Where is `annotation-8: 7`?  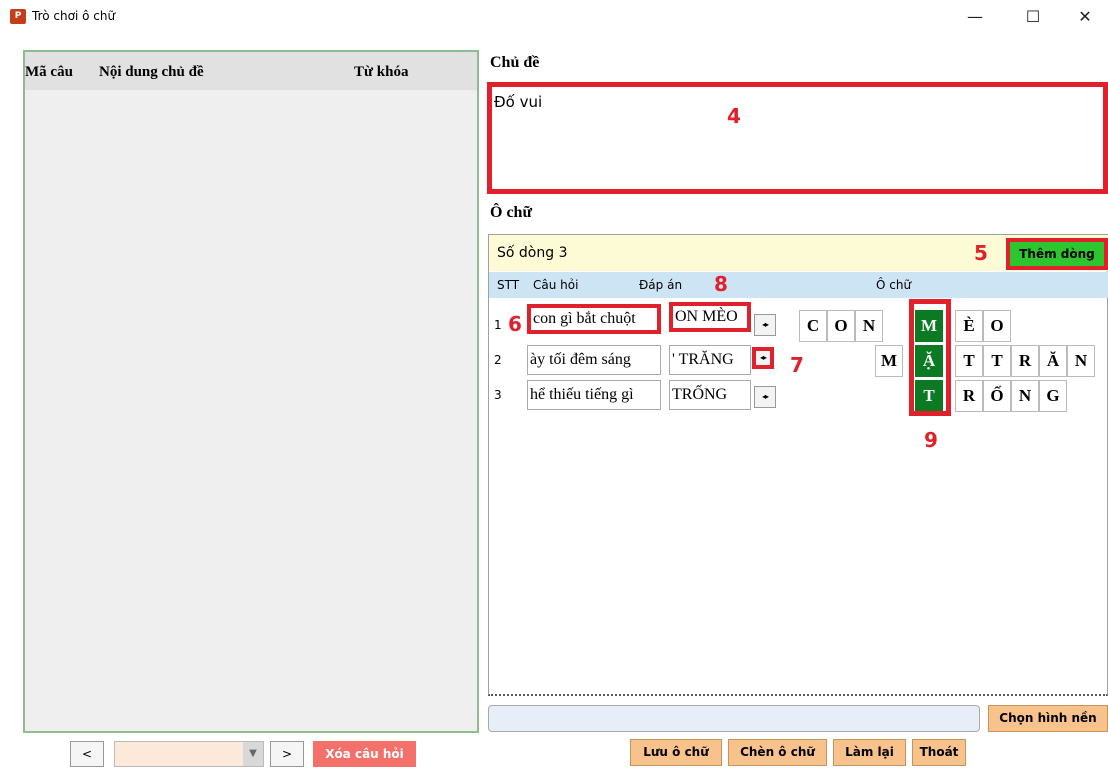
annotation-8: 7 is located at coordinates (797, 365).